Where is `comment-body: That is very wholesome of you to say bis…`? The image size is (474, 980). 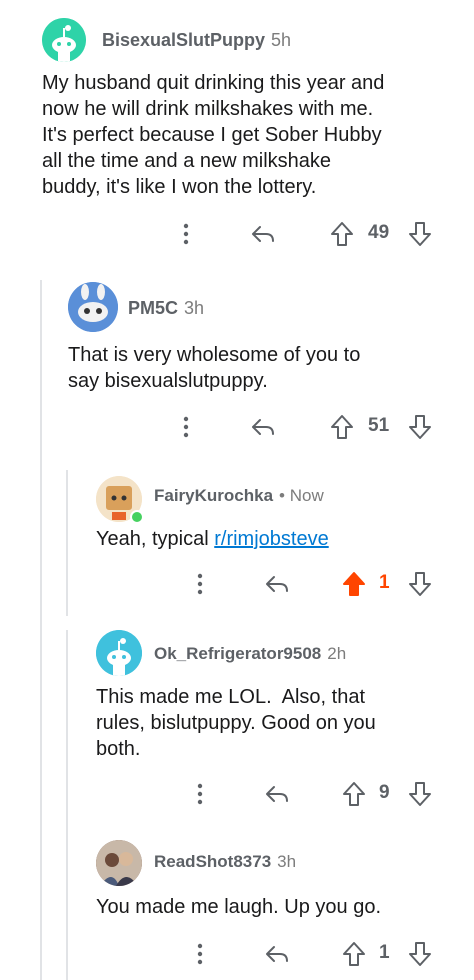 comment-body: That is very wholesome of you to say bis… is located at coordinates (263, 368).